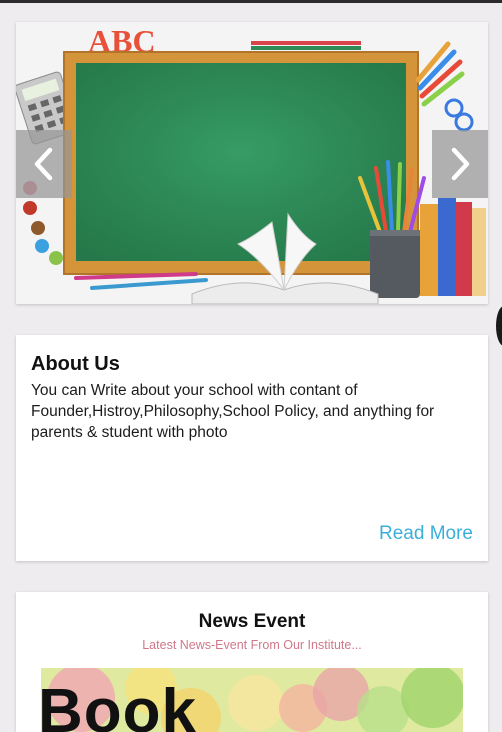 This screenshot has width=502, height=732. I want to click on about-title: About Us, so click(75, 364).